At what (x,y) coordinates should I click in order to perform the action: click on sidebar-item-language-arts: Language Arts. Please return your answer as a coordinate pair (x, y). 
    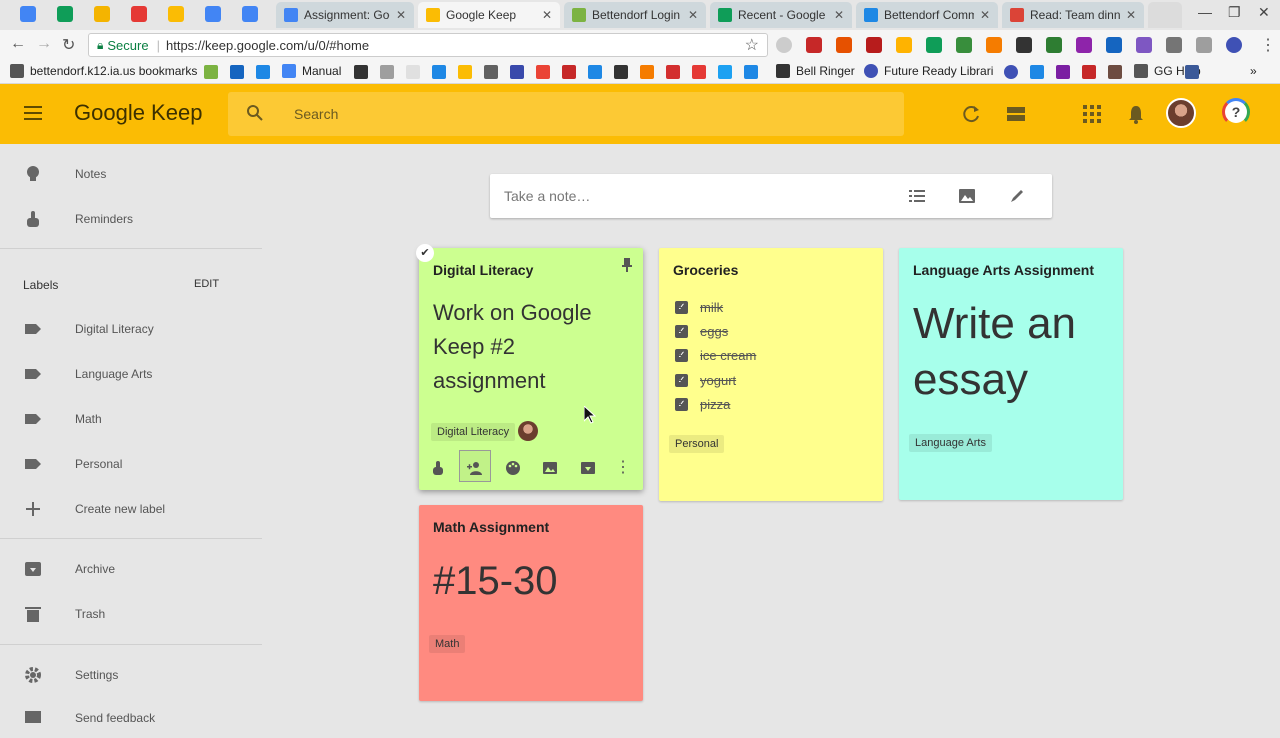
    Looking at the image, I should click on (131, 374).